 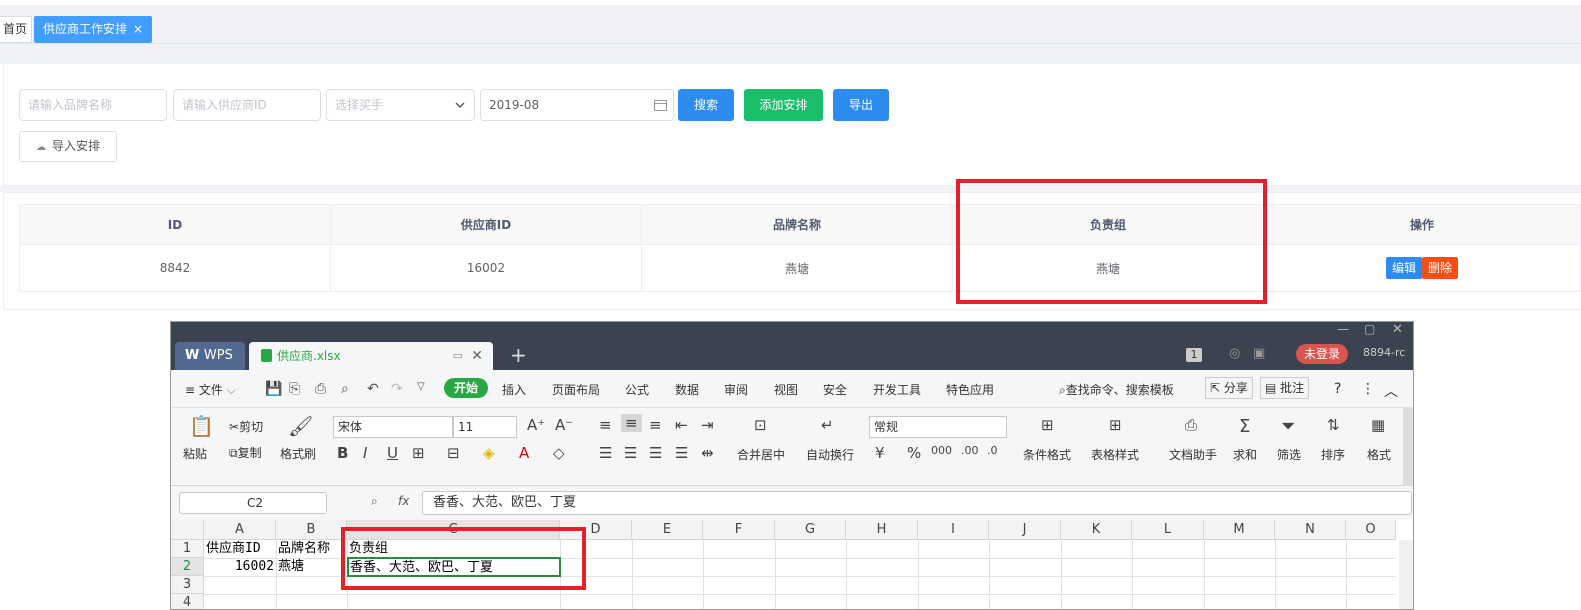 What do you see at coordinates (760, 425) in the screenshot?
I see `merge-center-icon: ⊡` at bounding box center [760, 425].